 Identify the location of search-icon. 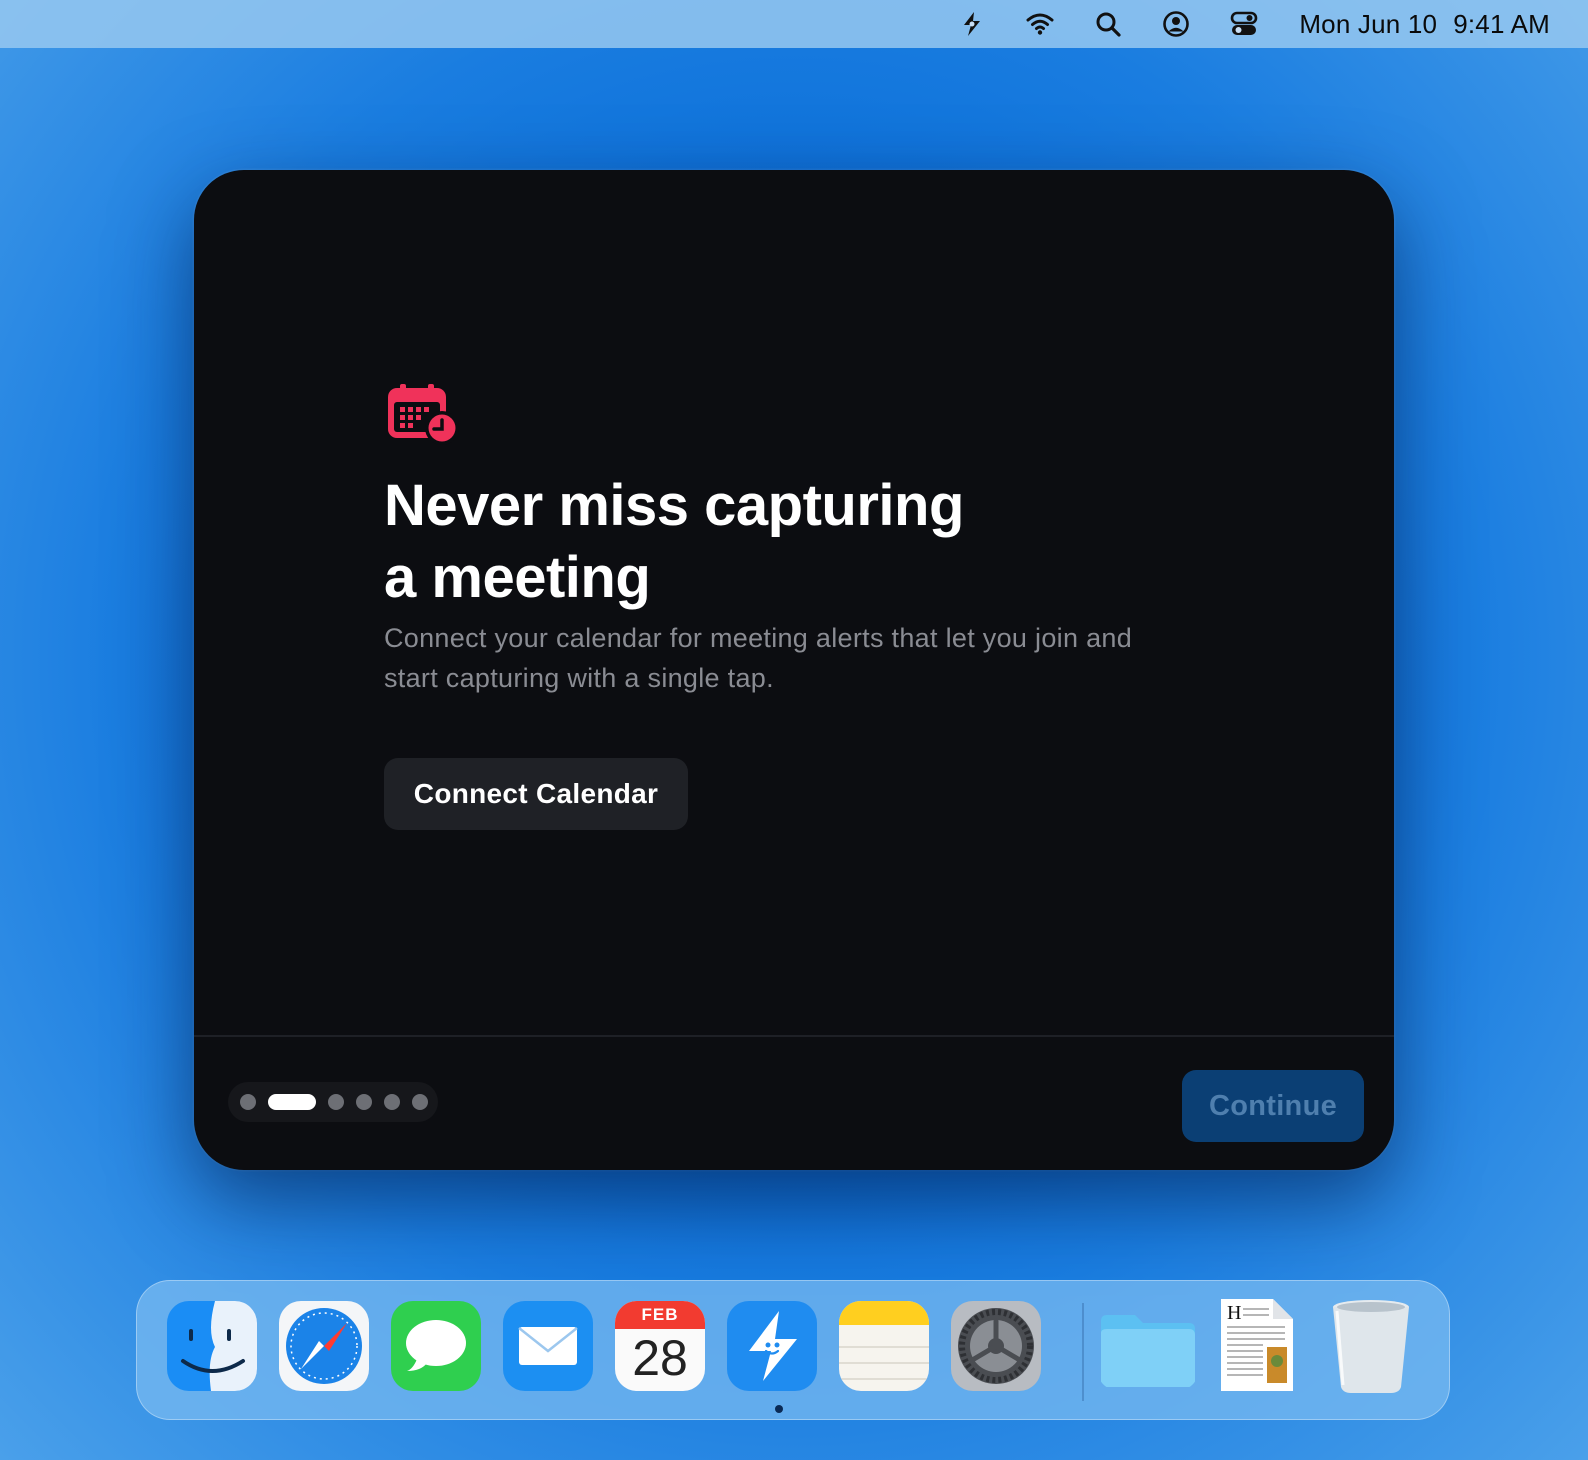
(1108, 24).